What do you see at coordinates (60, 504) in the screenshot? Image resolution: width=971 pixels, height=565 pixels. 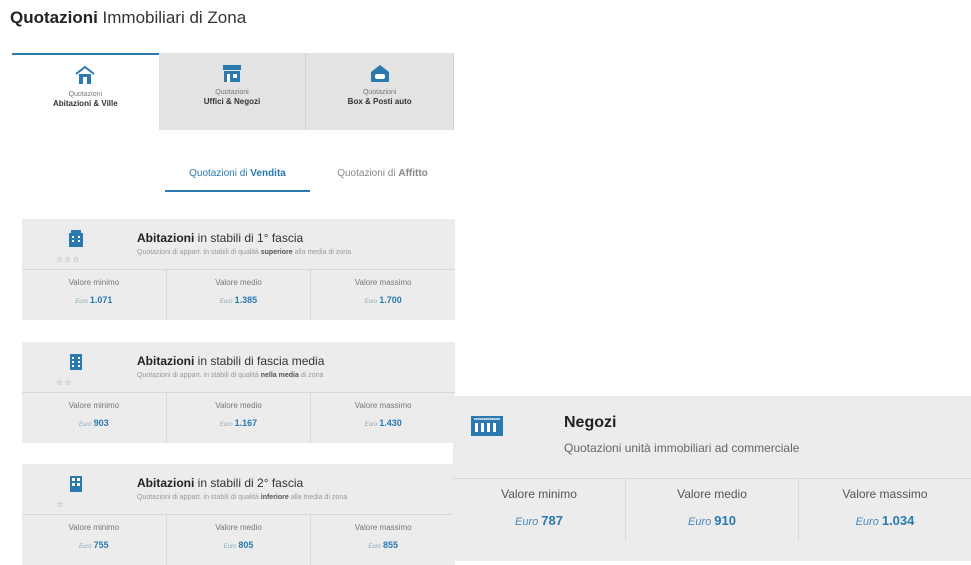 I see `rating-stars: ☆` at bounding box center [60, 504].